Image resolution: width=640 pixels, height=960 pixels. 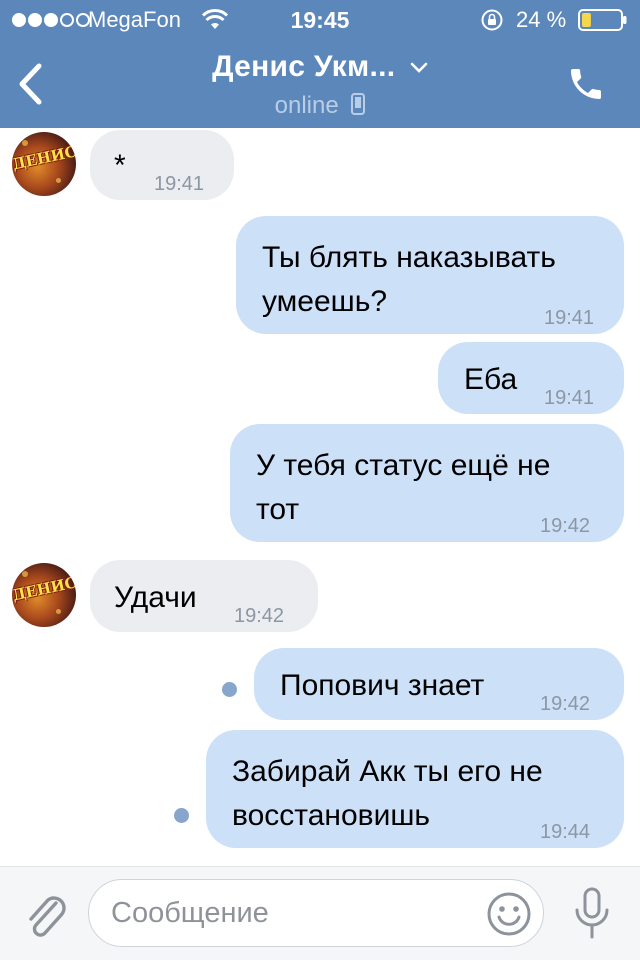 I want to click on mobile-phone-icon, so click(x=358, y=104).